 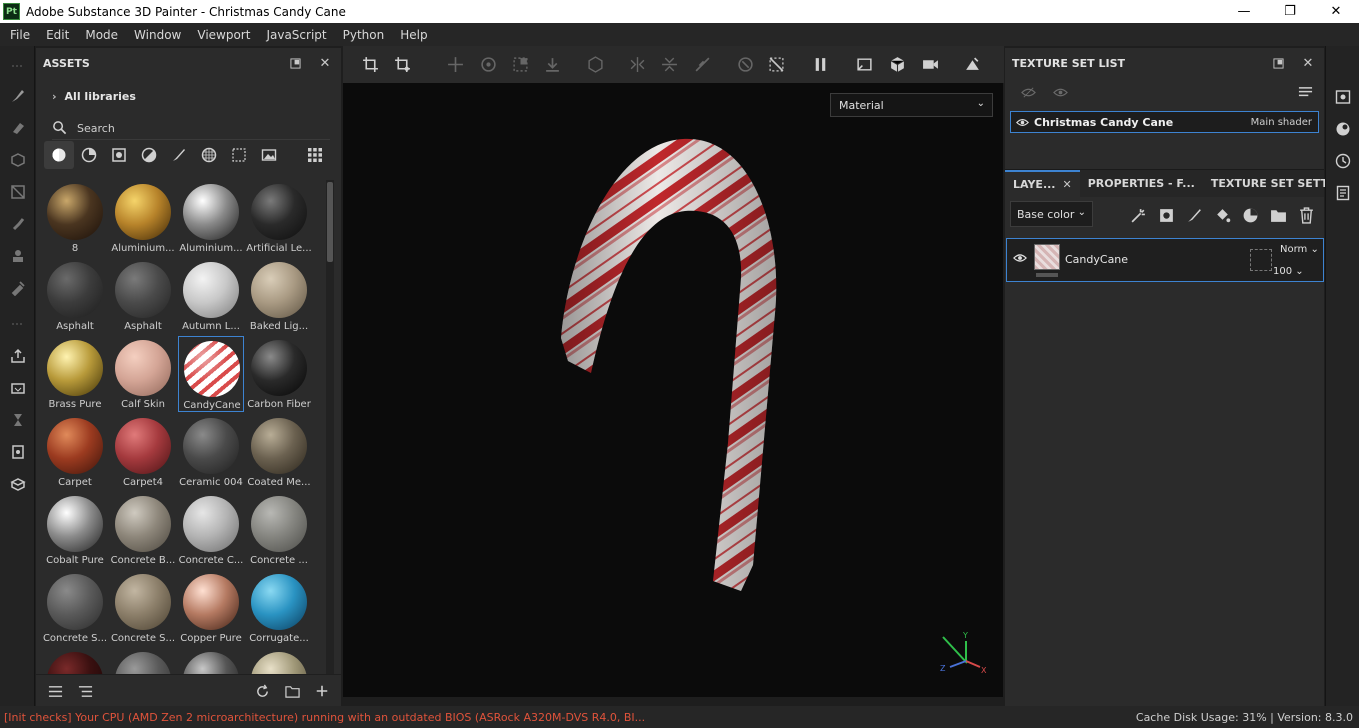 What do you see at coordinates (18, 160) in the screenshot?
I see `projection-icon` at bounding box center [18, 160].